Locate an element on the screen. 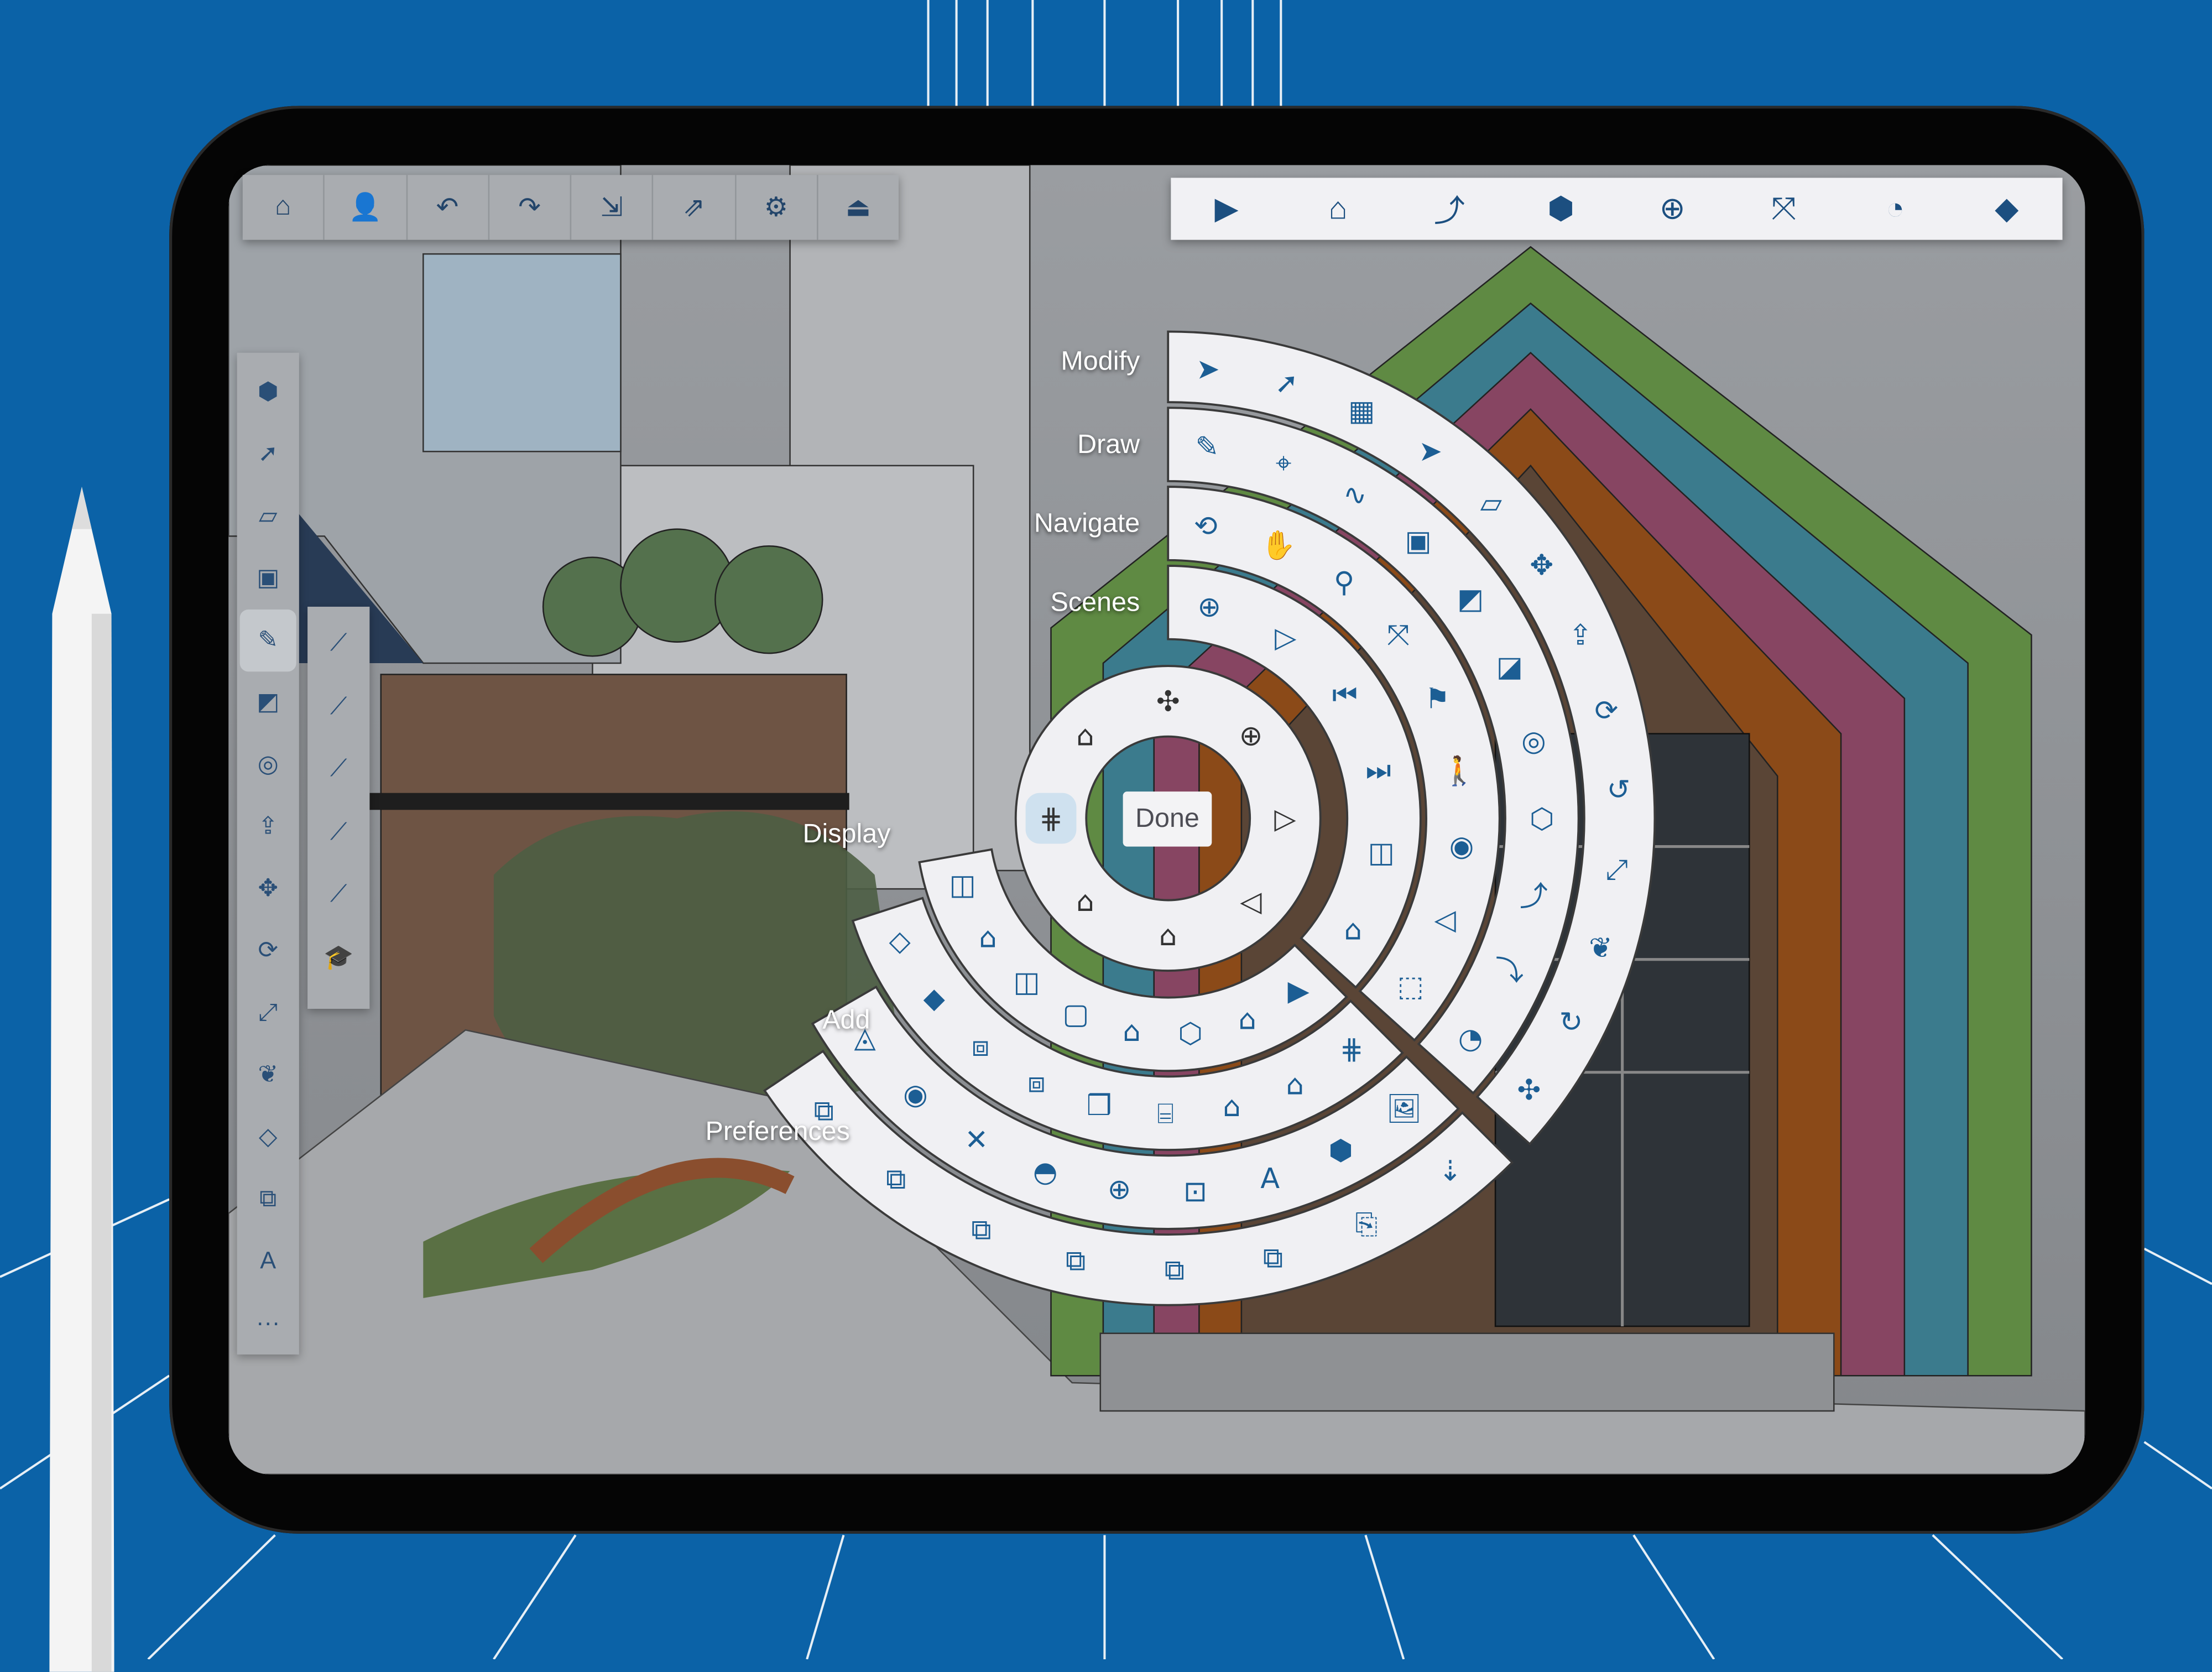  rotate-icon: ⟳ is located at coordinates (1606, 711).